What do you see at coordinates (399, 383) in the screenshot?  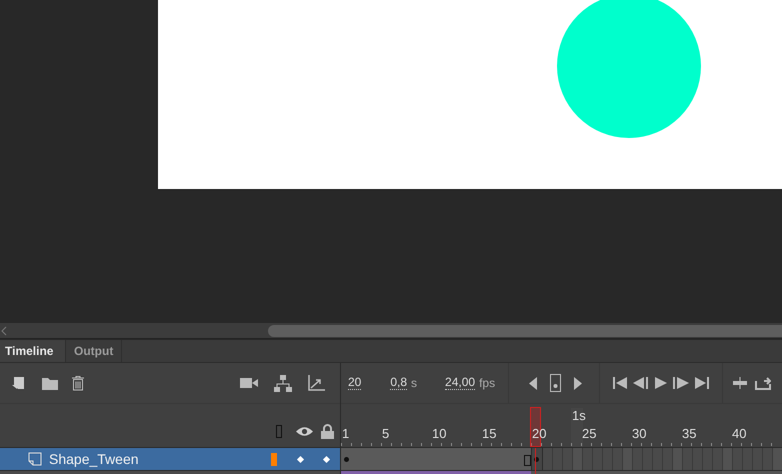 I see `time-field: 0,8` at bounding box center [399, 383].